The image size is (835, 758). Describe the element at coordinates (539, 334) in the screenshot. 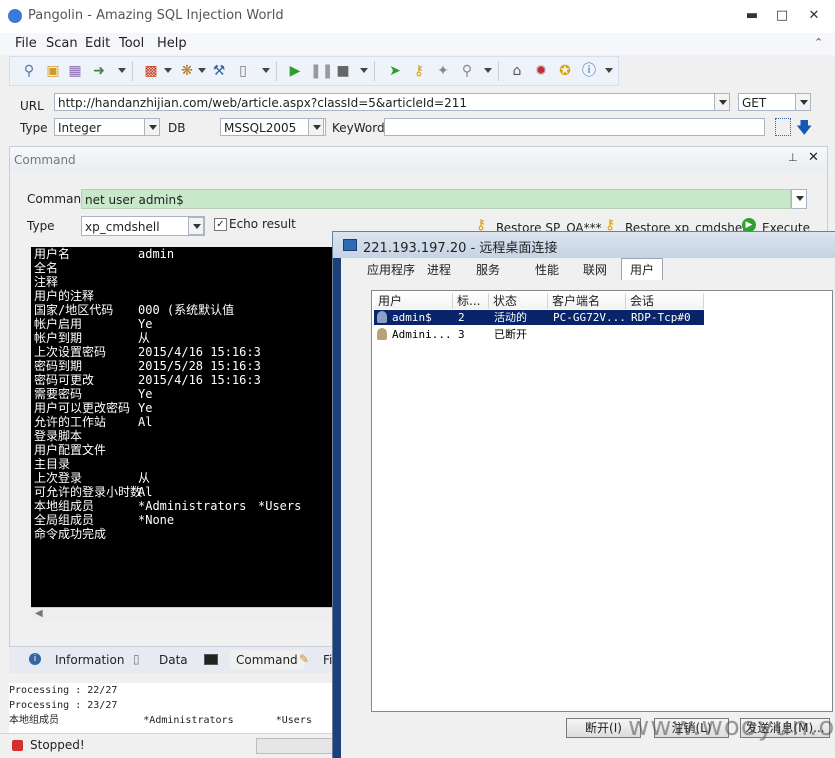

I see `table-row: Admini... 3 已断开` at that location.